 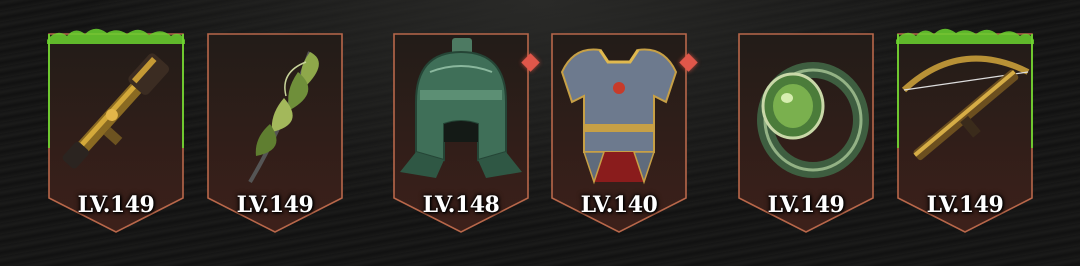 I want to click on ring-icon, so click(x=813, y=120).